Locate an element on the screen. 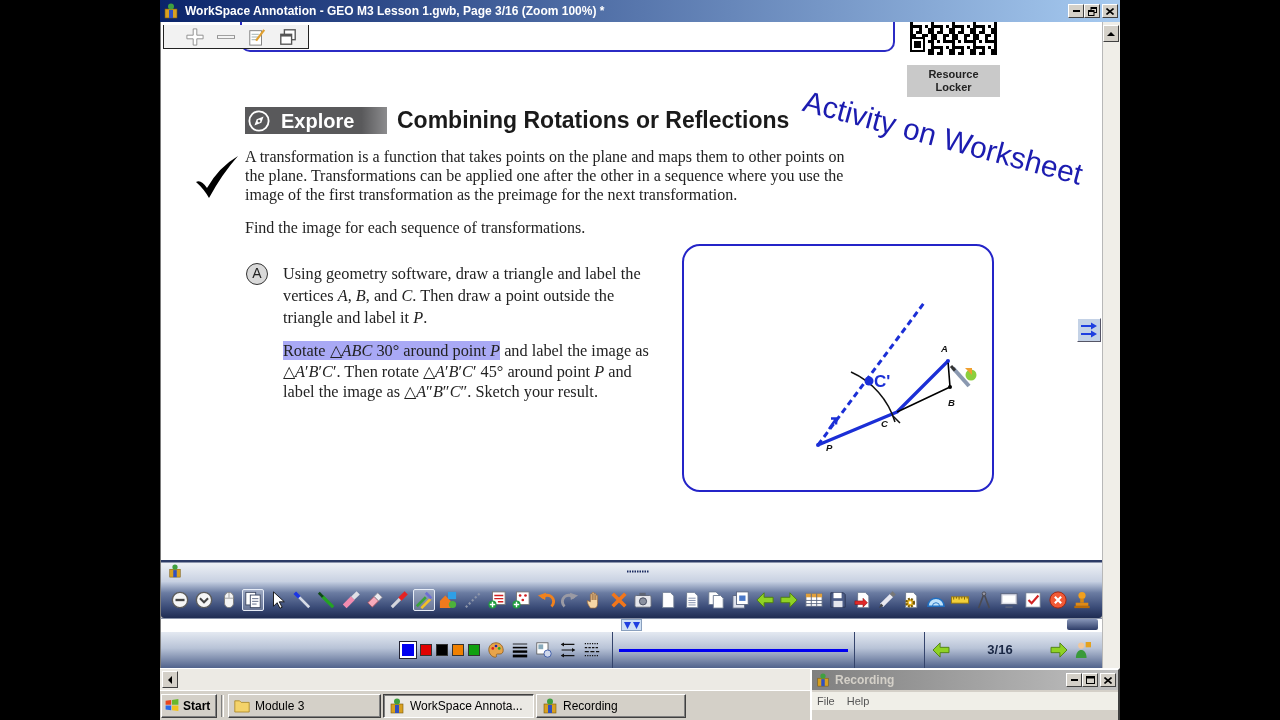 The height and width of the screenshot is (720, 1280). folder-icon is located at coordinates (242, 705).